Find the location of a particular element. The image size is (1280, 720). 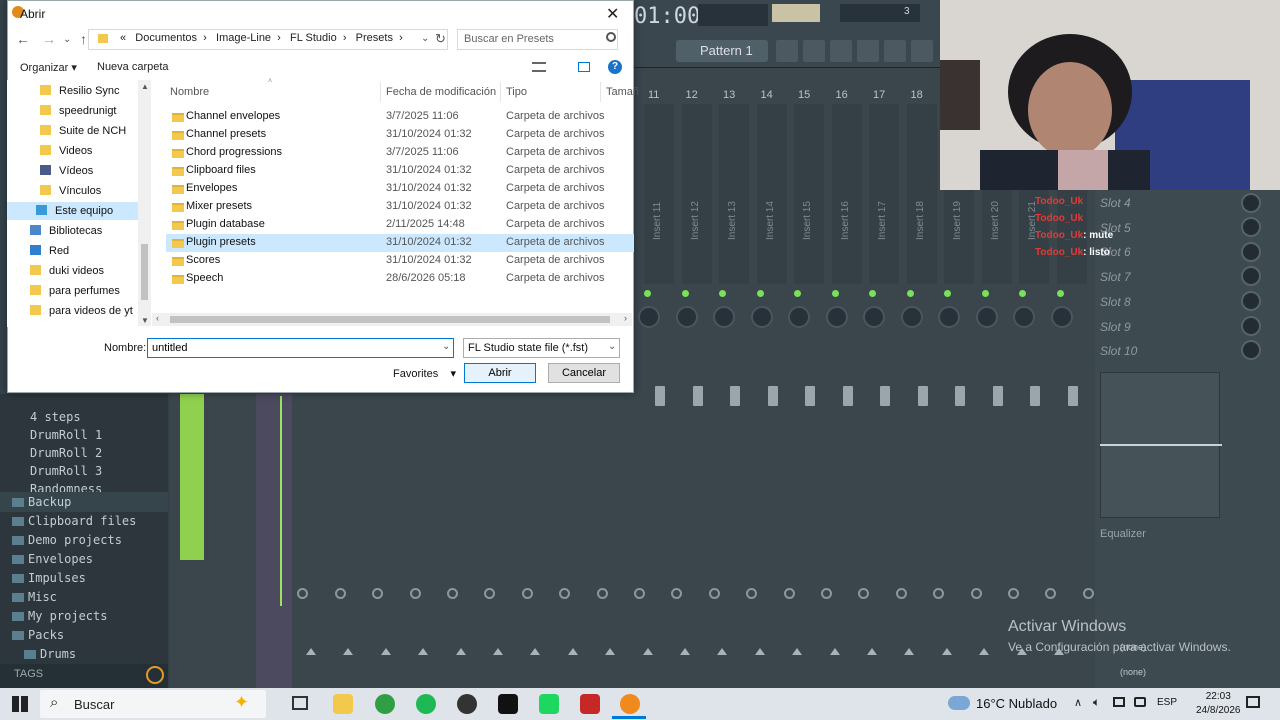

file-row: Speech 28/6/2026 05:18 Carpeta de archivos is located at coordinates (400, 279).